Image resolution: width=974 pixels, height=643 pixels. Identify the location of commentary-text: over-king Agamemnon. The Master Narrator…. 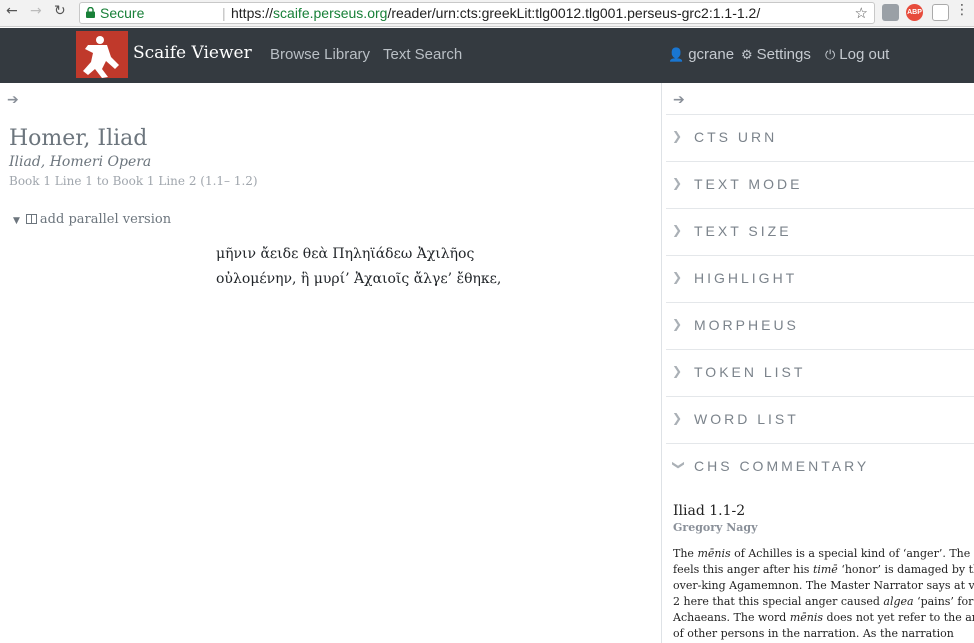
(823, 585).